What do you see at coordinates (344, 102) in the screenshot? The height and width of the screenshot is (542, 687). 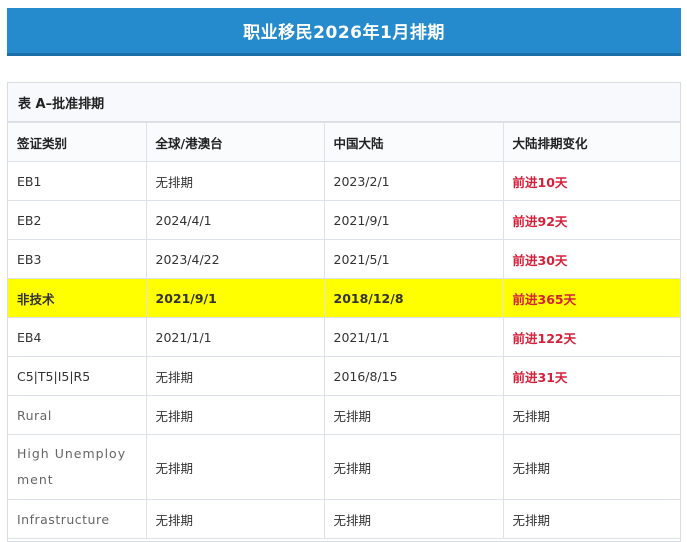 I see `table-caption: 表 A–批准排期` at bounding box center [344, 102].